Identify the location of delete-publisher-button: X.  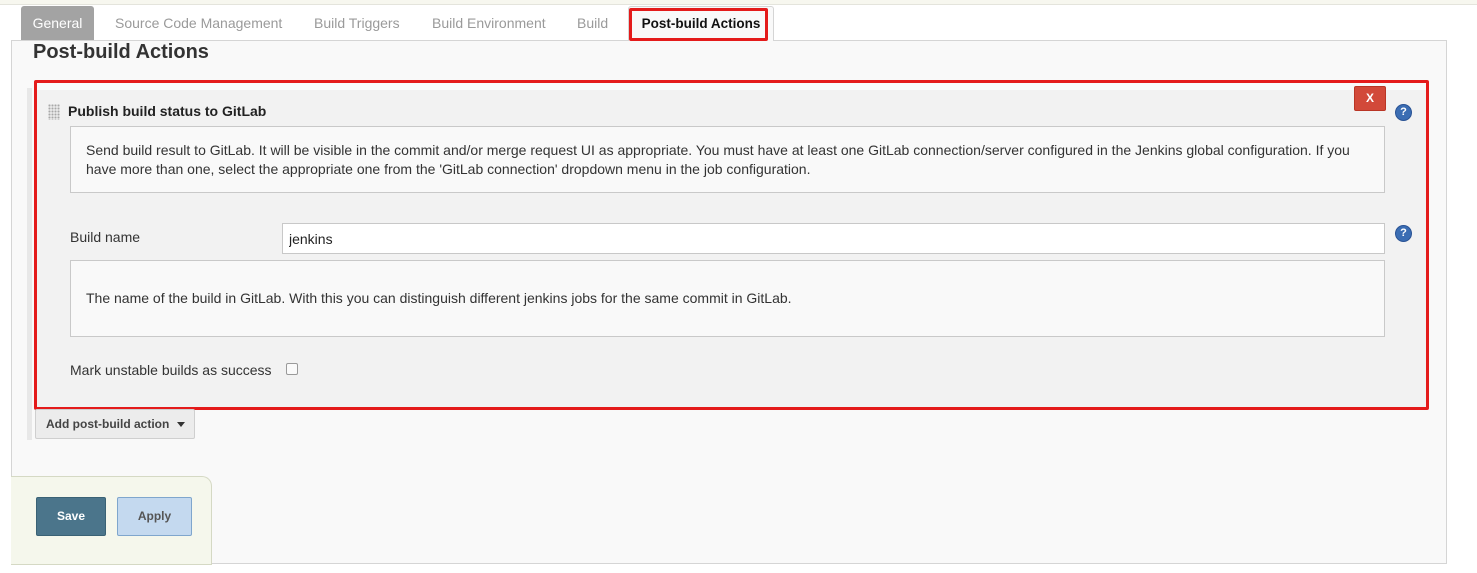
(1370, 98).